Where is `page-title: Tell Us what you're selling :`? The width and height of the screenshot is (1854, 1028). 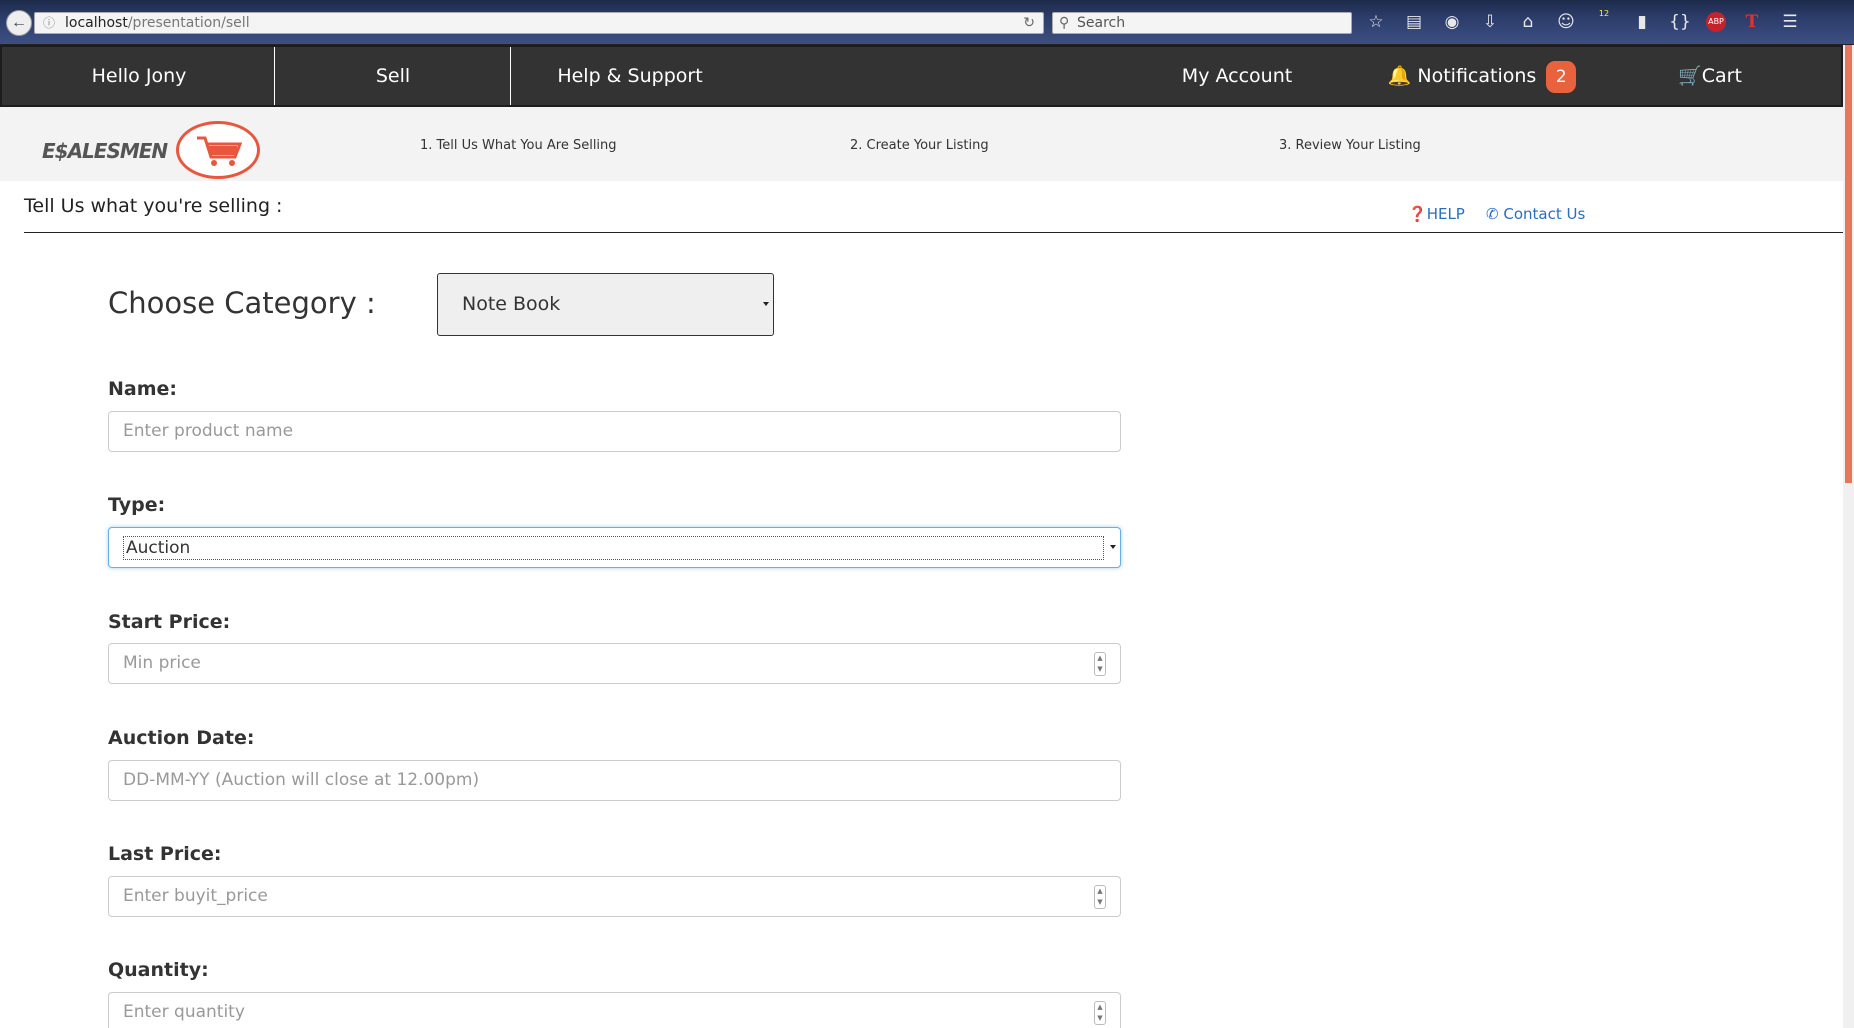
page-title: Tell Us what you're selling : is located at coordinates (153, 206).